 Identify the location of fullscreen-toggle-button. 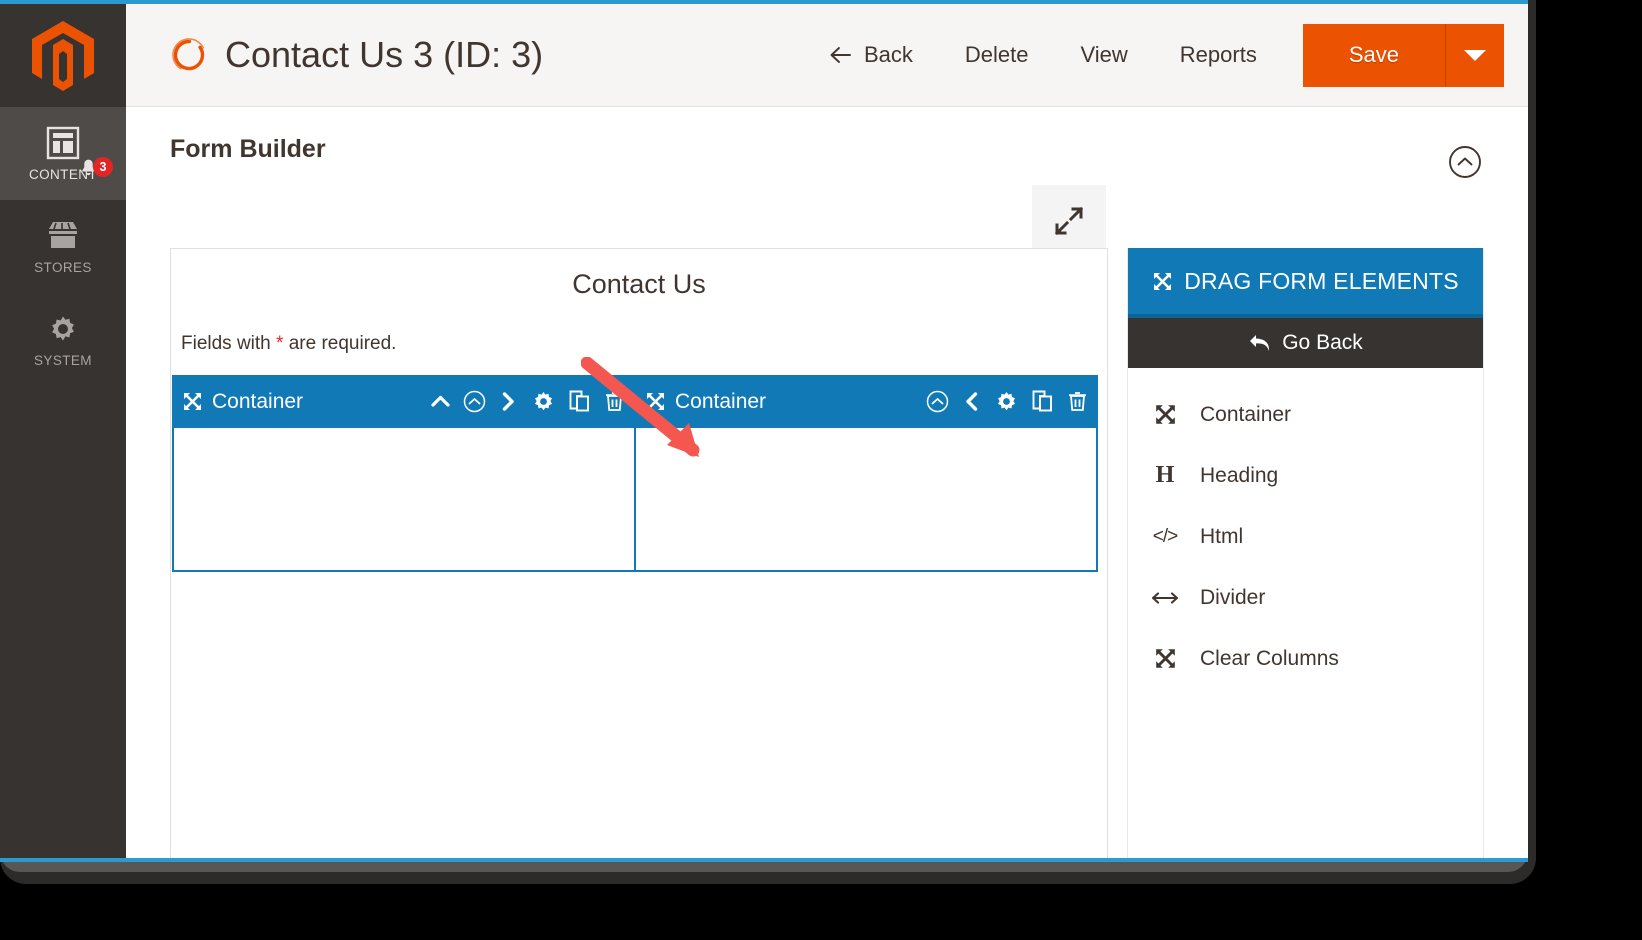
(1069, 221).